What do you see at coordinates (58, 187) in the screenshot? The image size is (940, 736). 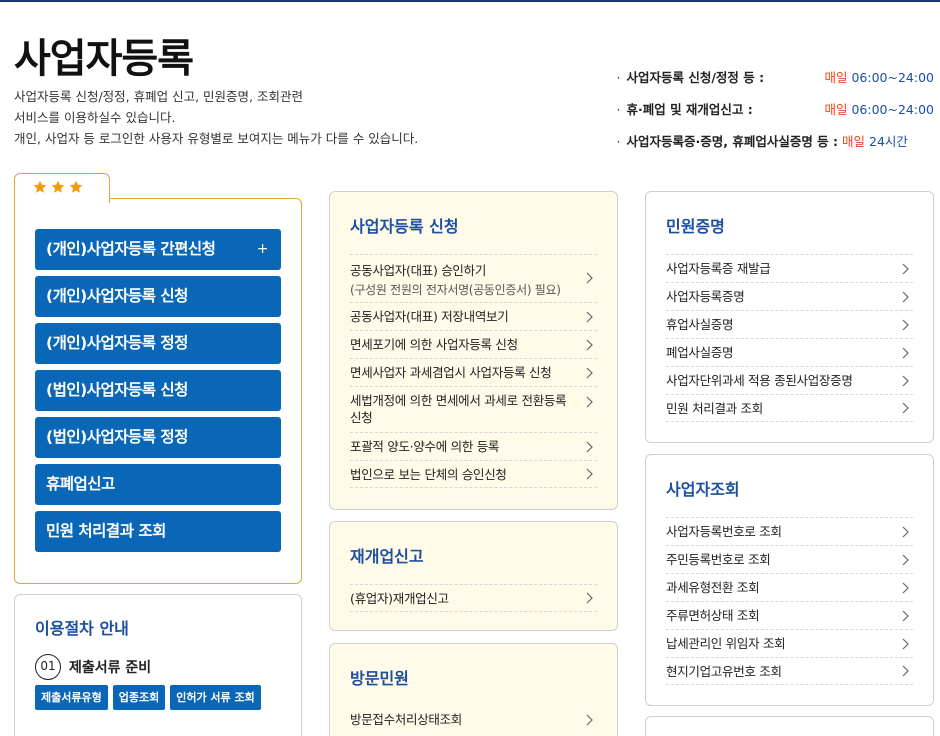 I see `favorites-stars` at bounding box center [58, 187].